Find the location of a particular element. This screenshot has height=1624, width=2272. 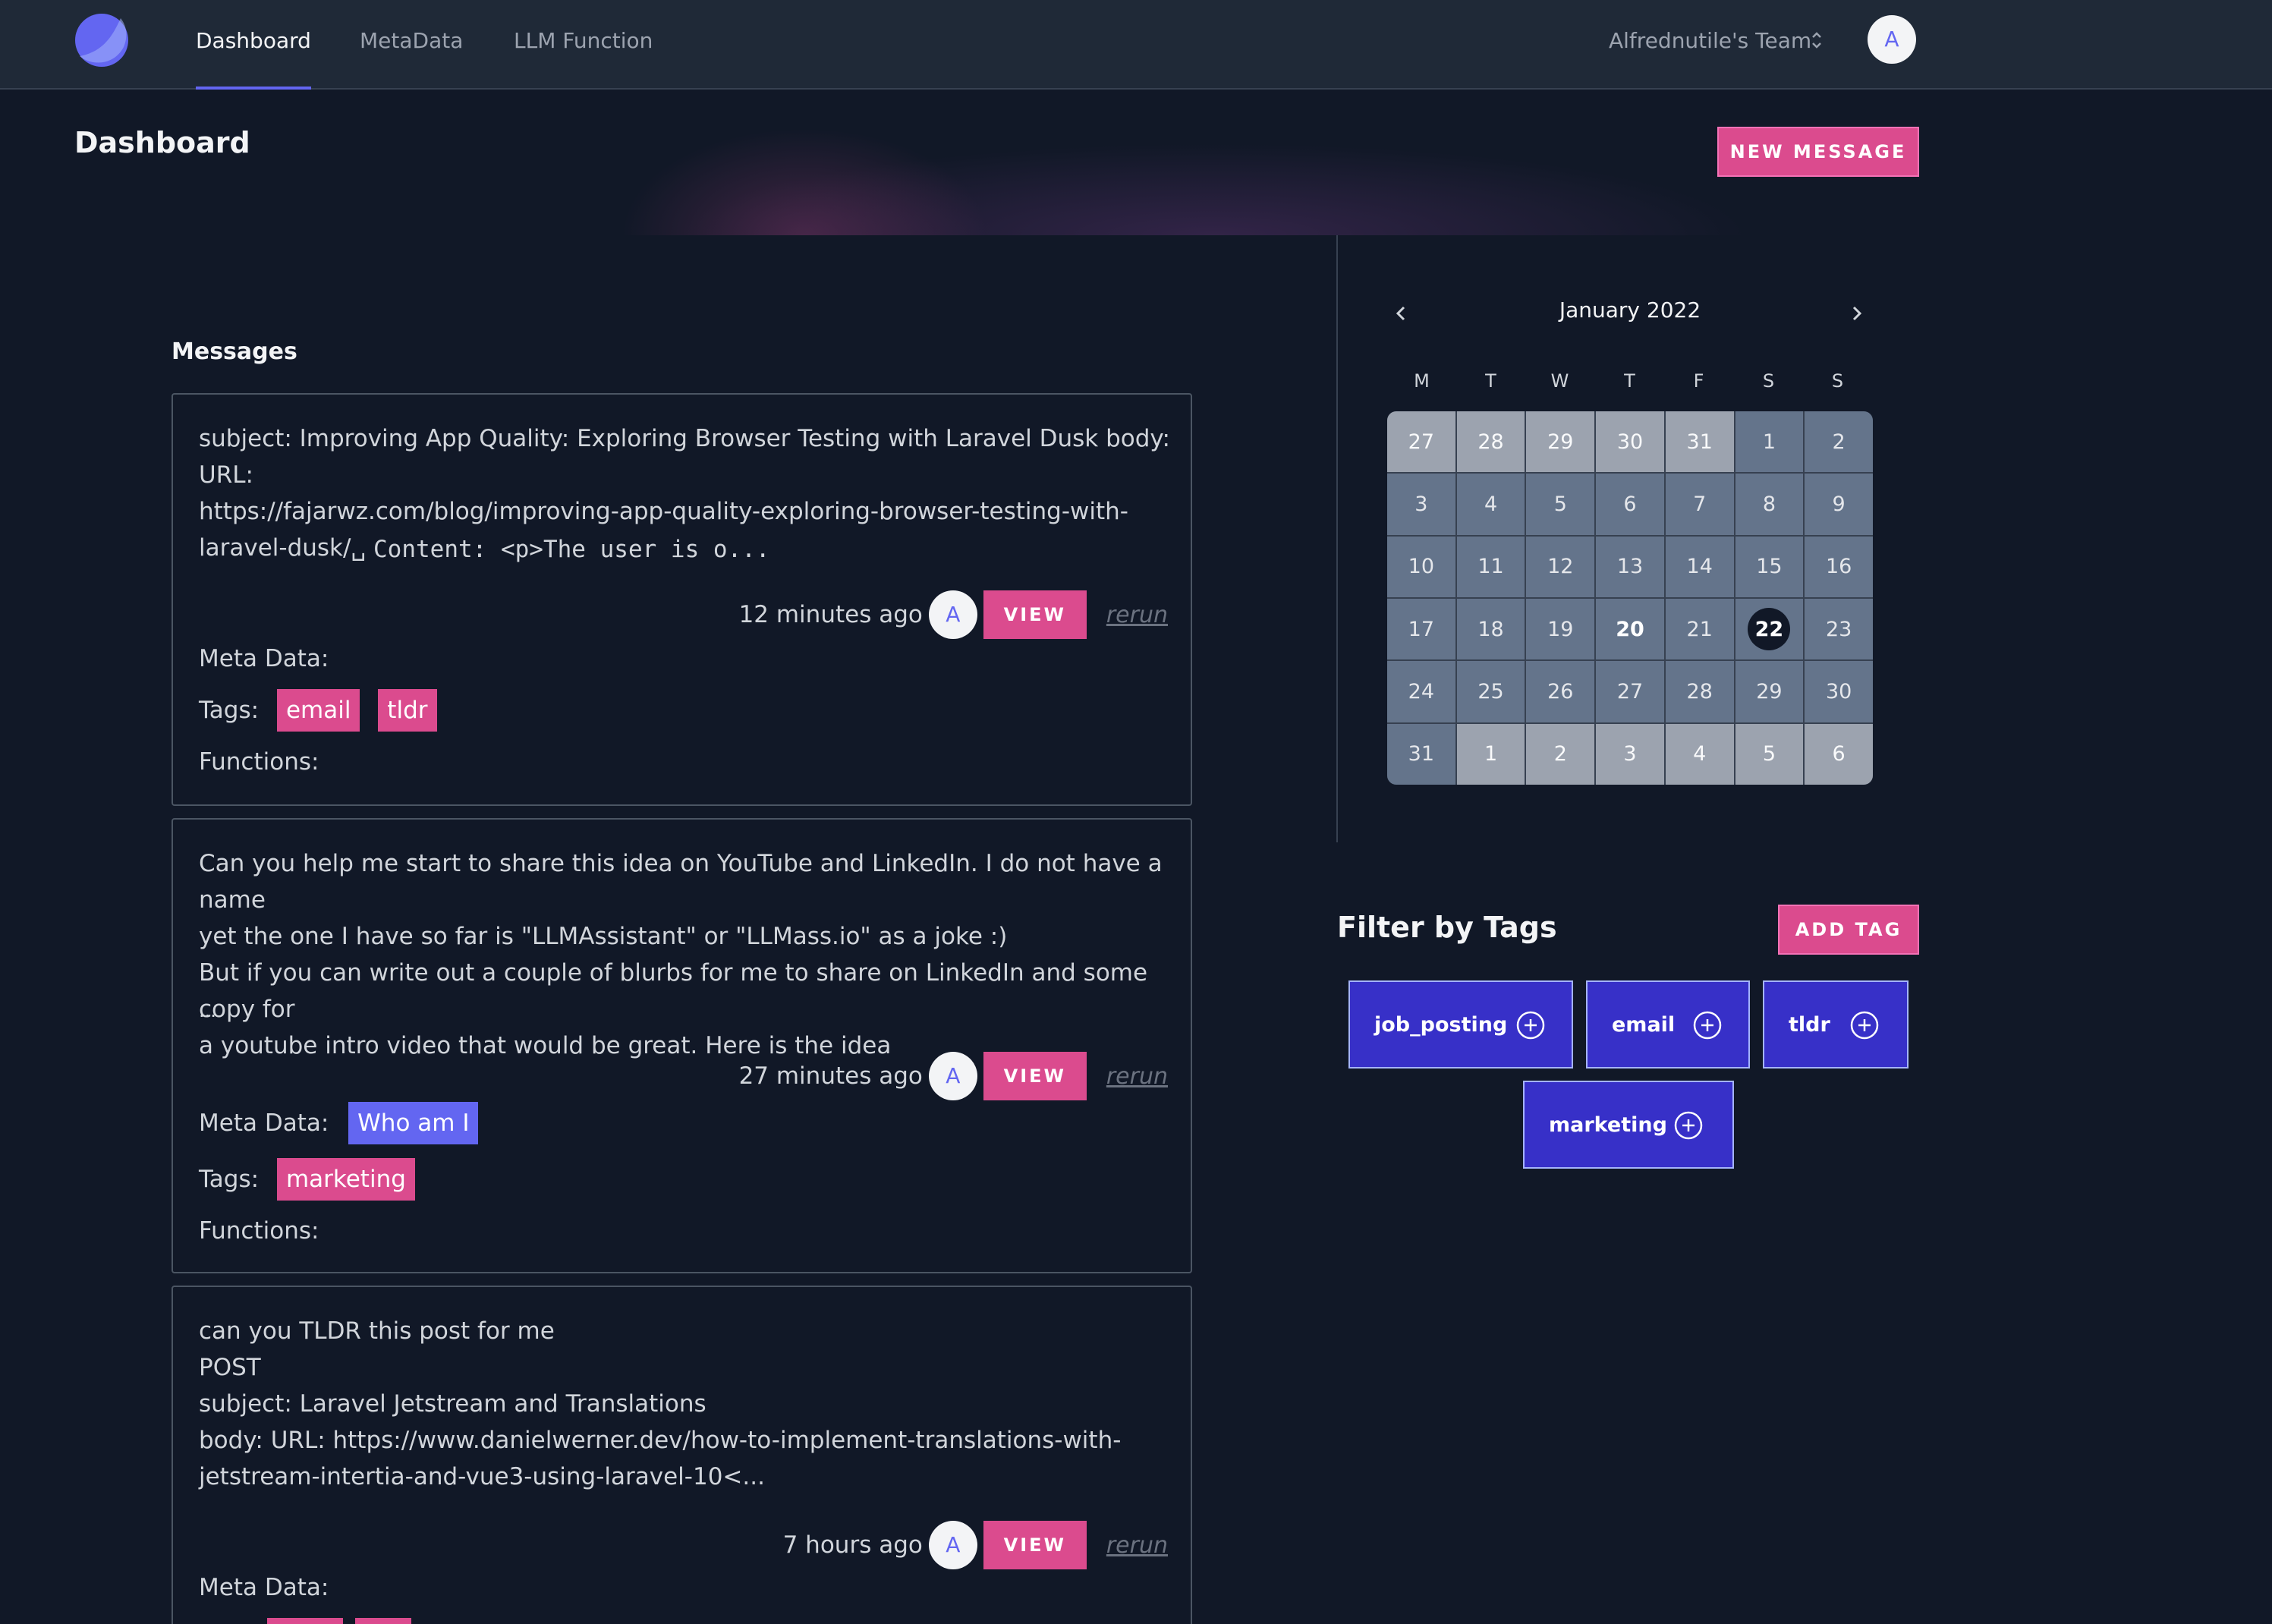

day-of-week-label: W is located at coordinates (1559, 381).